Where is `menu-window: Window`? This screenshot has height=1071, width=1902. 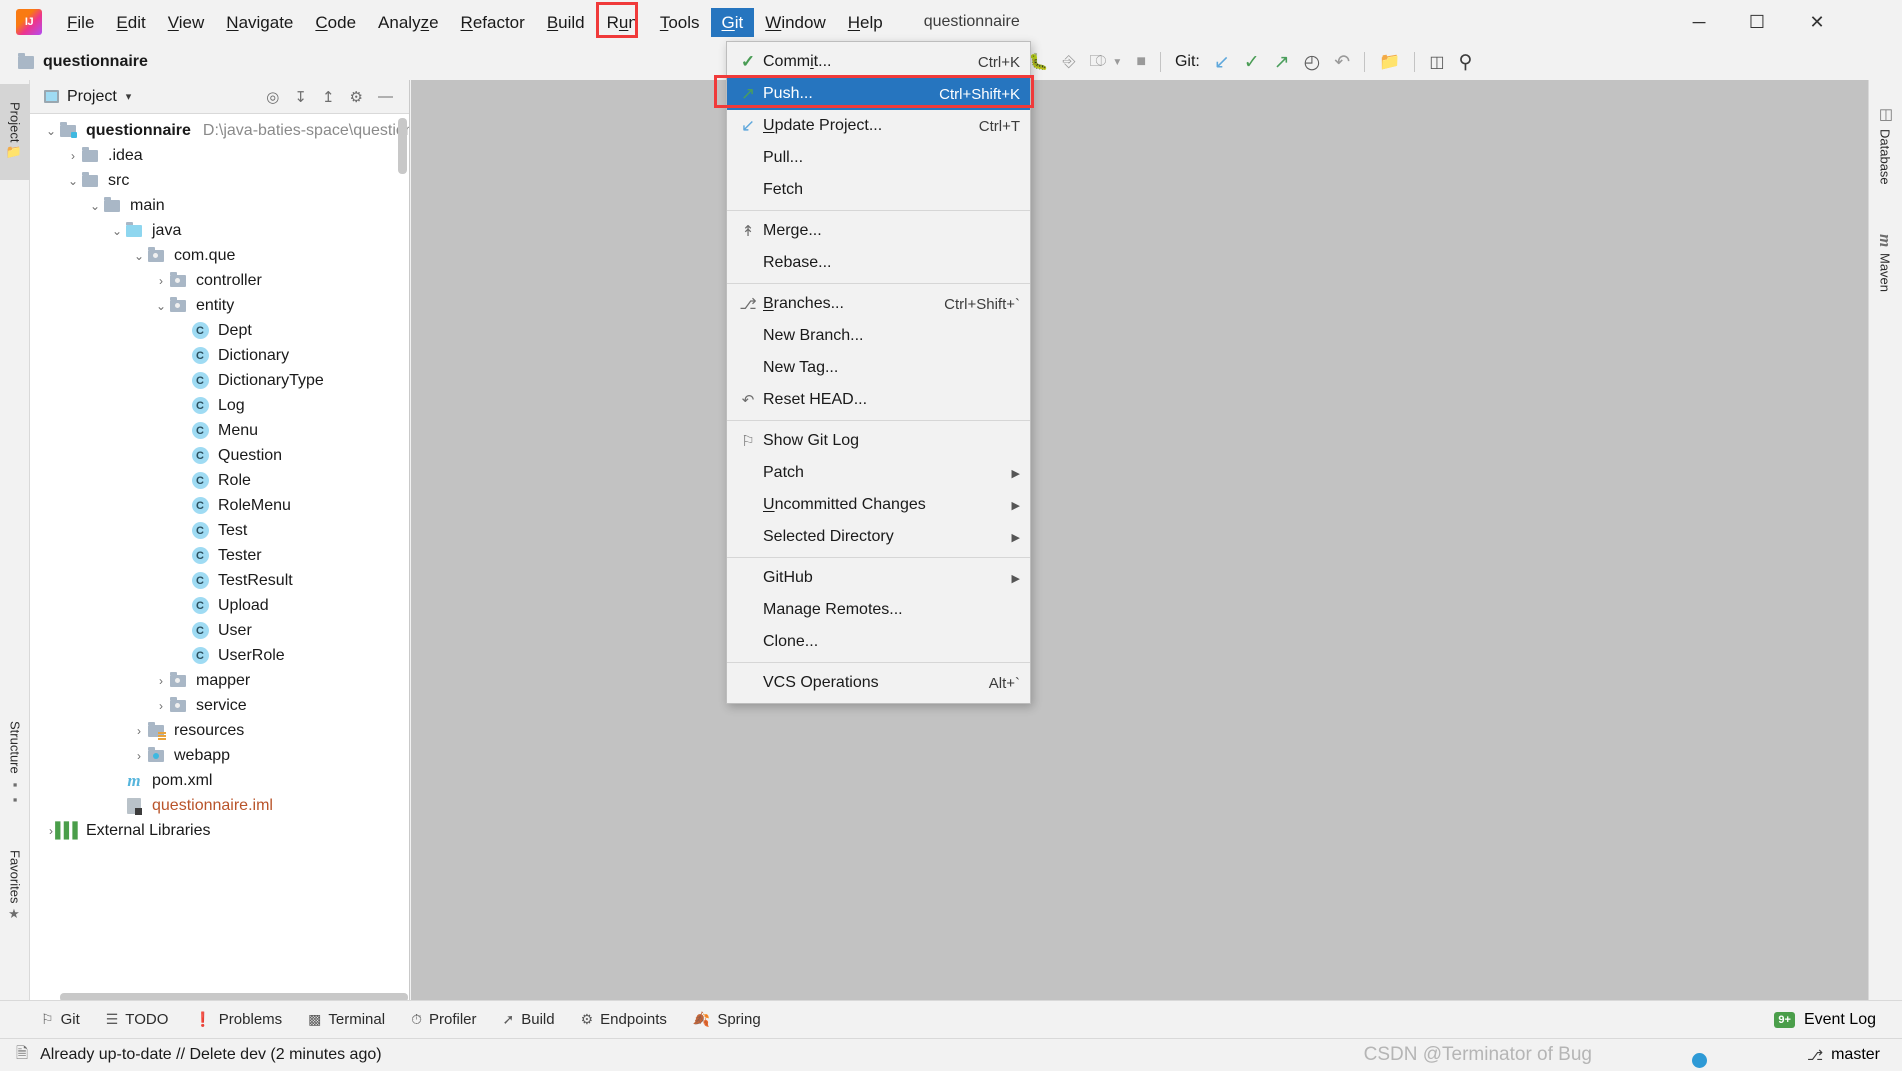
menu-window: Window is located at coordinates (795, 22).